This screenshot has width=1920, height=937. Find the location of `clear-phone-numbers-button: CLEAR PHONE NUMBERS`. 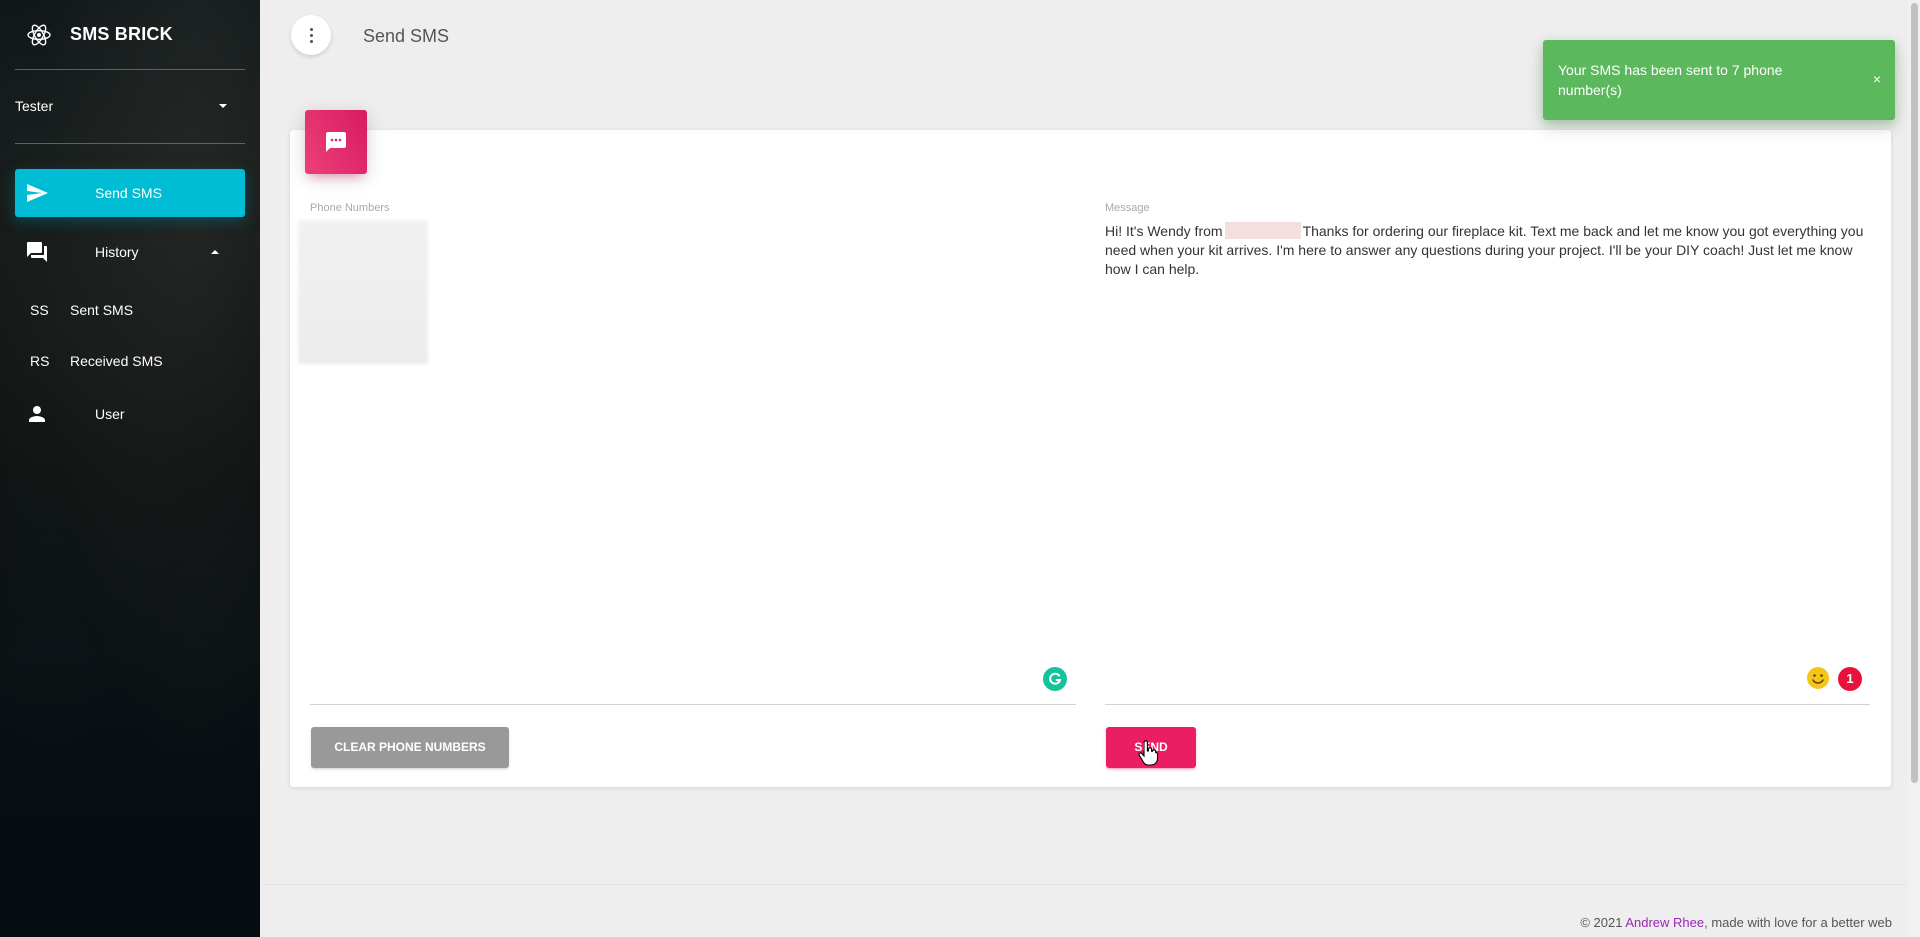

clear-phone-numbers-button: CLEAR PHONE NUMBERS is located at coordinates (410, 747).